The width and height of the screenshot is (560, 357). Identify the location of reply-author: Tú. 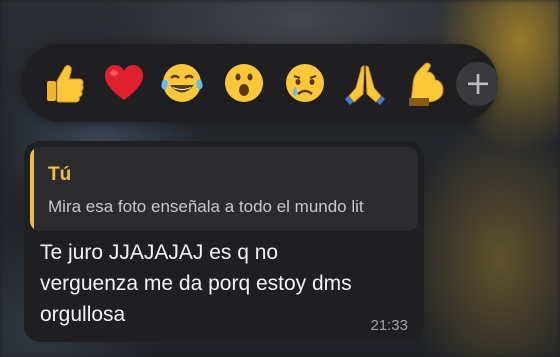
(60, 174).